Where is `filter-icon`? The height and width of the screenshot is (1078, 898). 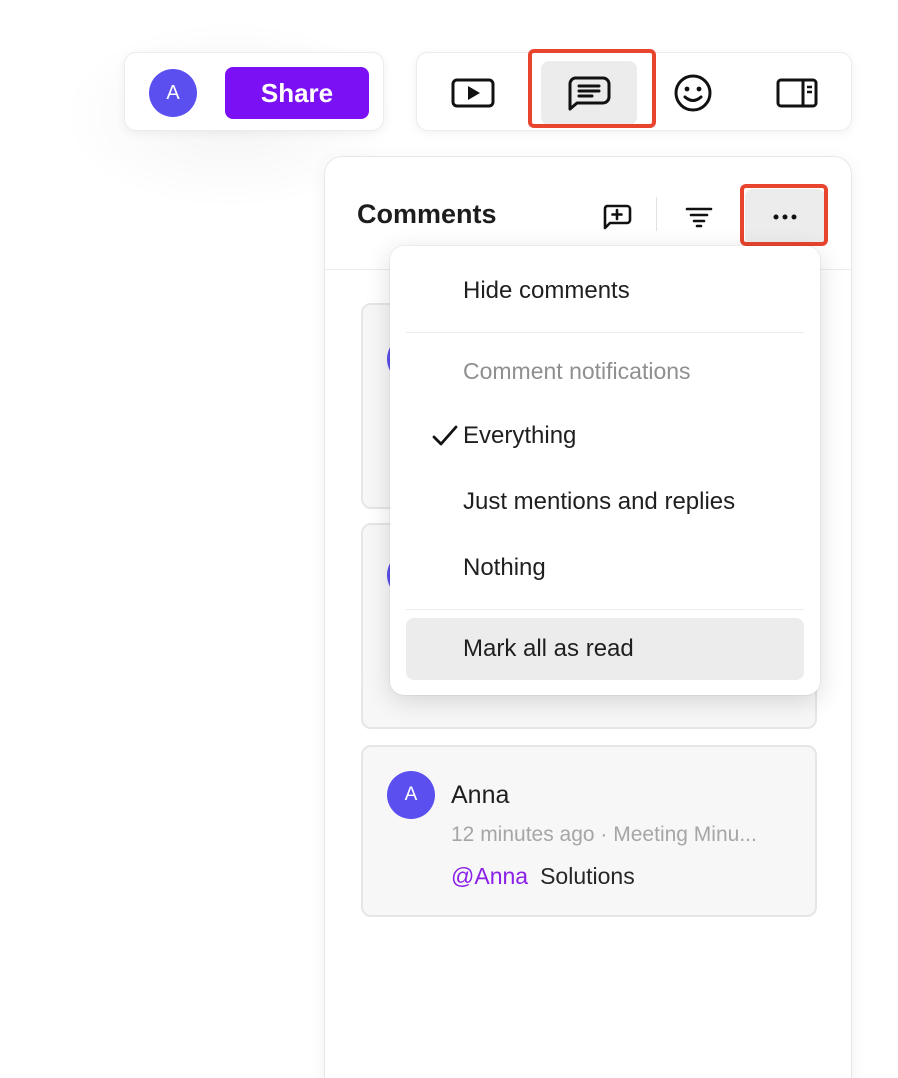 filter-icon is located at coordinates (699, 217).